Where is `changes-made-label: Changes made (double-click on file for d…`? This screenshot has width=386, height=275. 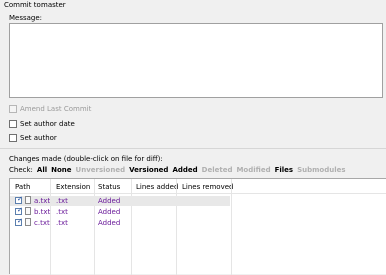 changes-made-label: Changes made (double-click on file for d… is located at coordinates (86, 159).